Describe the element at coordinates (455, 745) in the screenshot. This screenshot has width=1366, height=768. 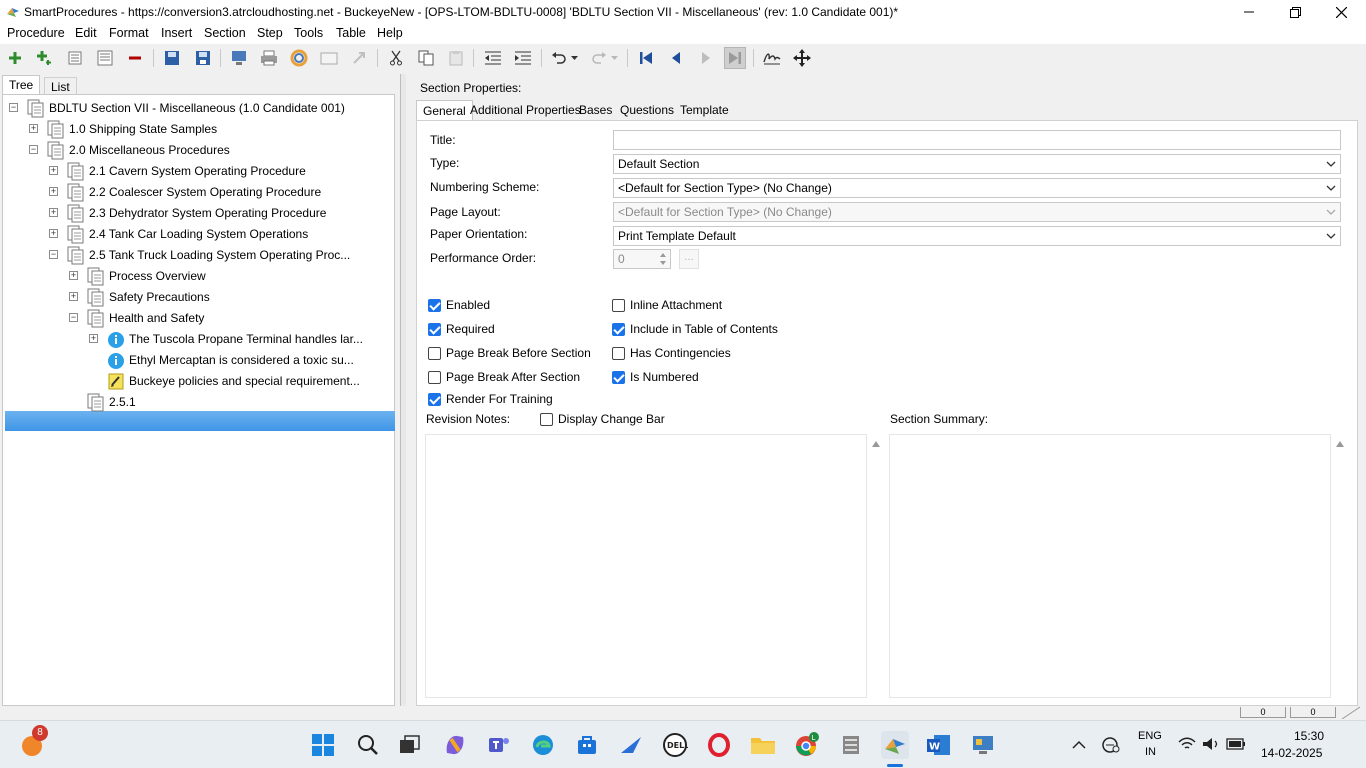
I see `copilot-app` at that location.